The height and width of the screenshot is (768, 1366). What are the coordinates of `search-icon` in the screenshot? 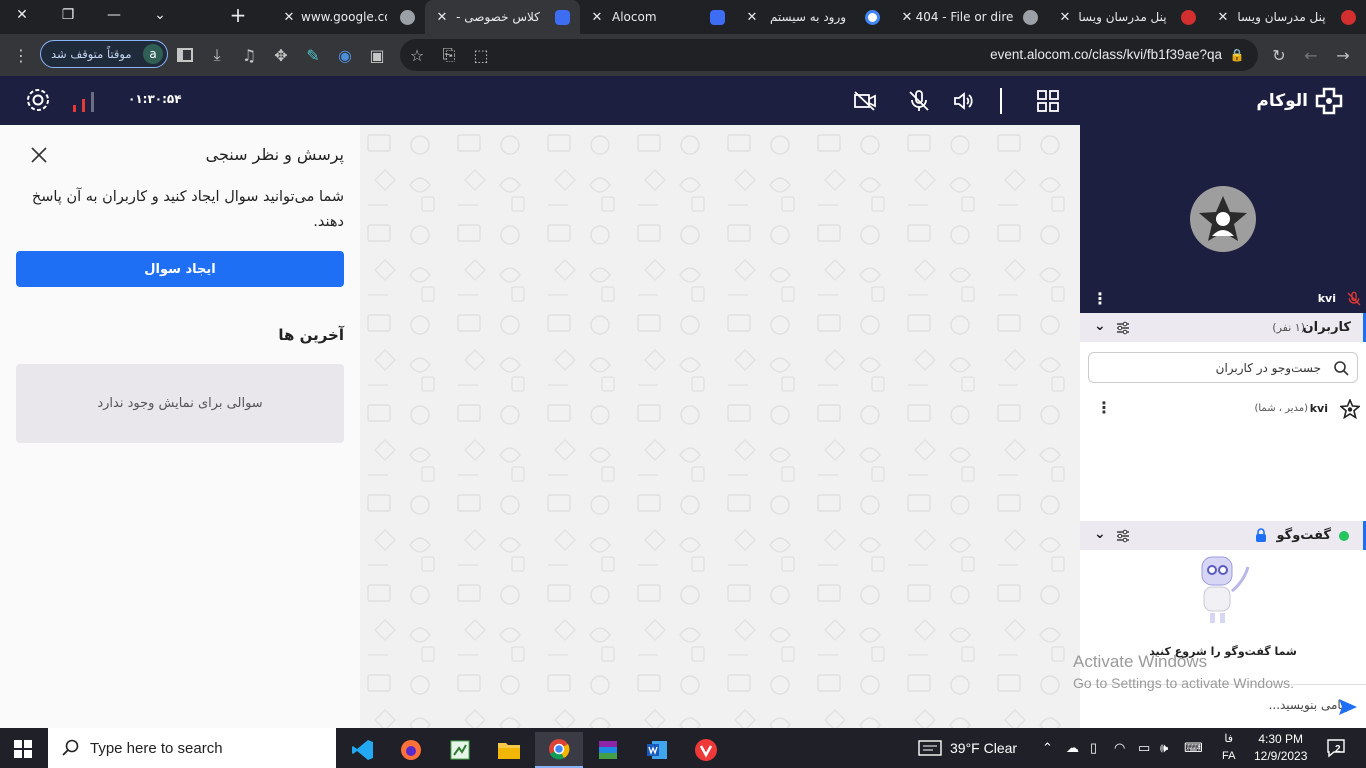 It's located at (1341, 368).